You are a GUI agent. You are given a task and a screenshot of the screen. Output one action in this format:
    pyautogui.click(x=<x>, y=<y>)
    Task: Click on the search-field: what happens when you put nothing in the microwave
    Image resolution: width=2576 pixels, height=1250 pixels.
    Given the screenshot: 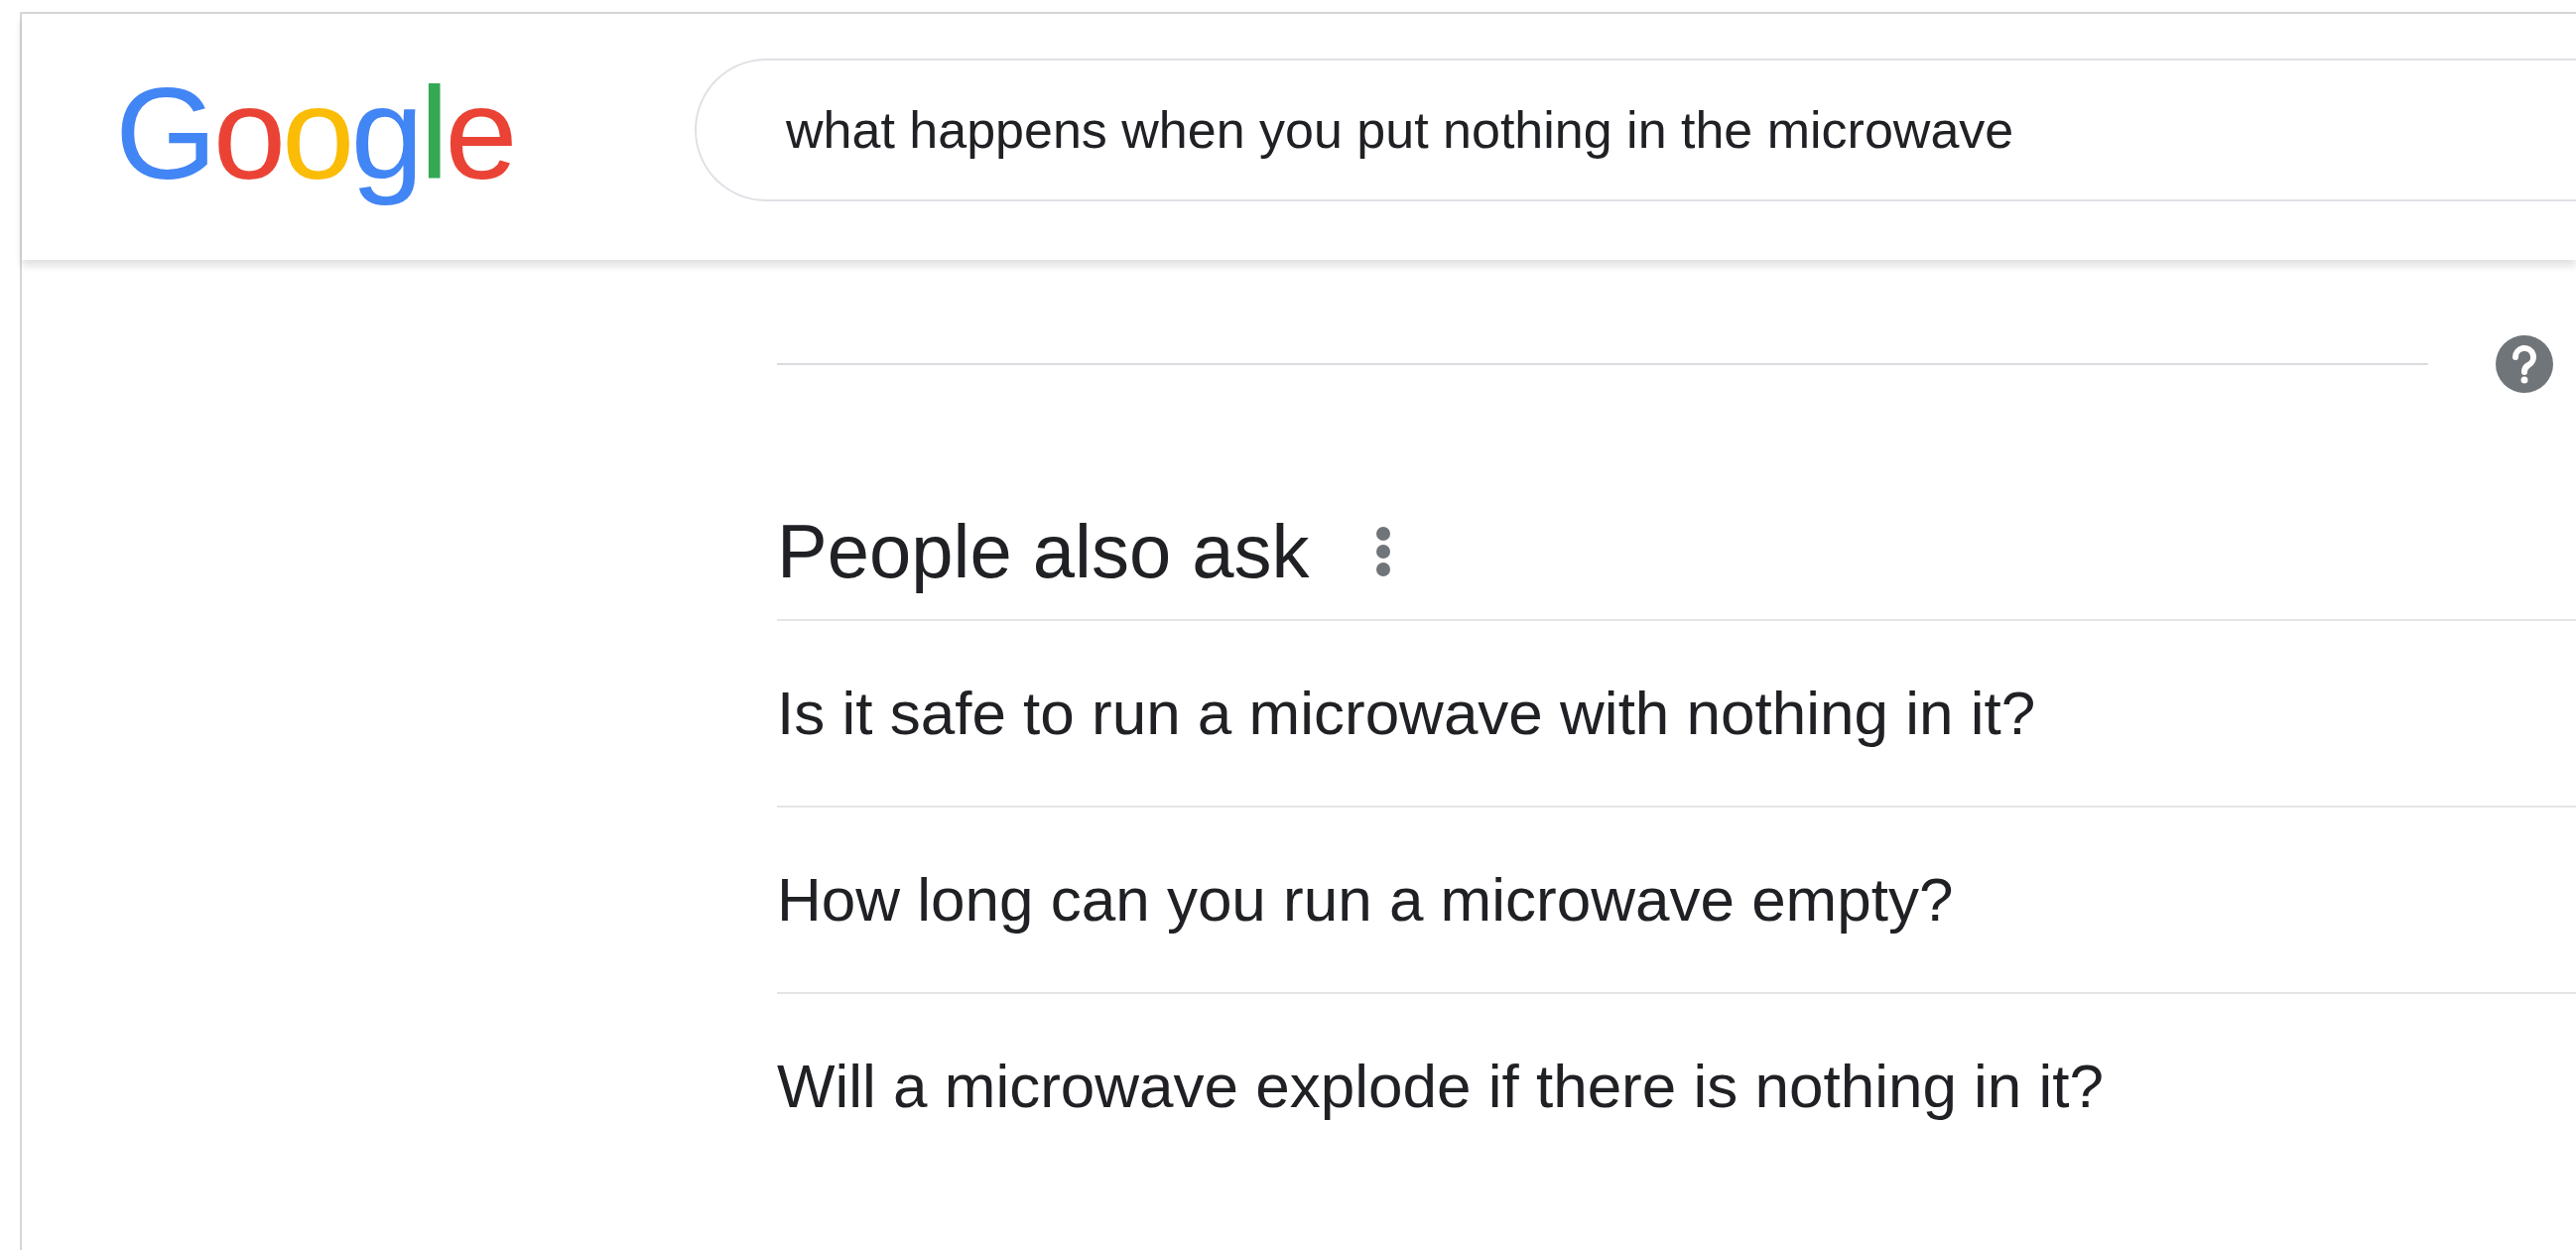 What is the action you would take?
    pyautogui.click(x=1636, y=130)
    